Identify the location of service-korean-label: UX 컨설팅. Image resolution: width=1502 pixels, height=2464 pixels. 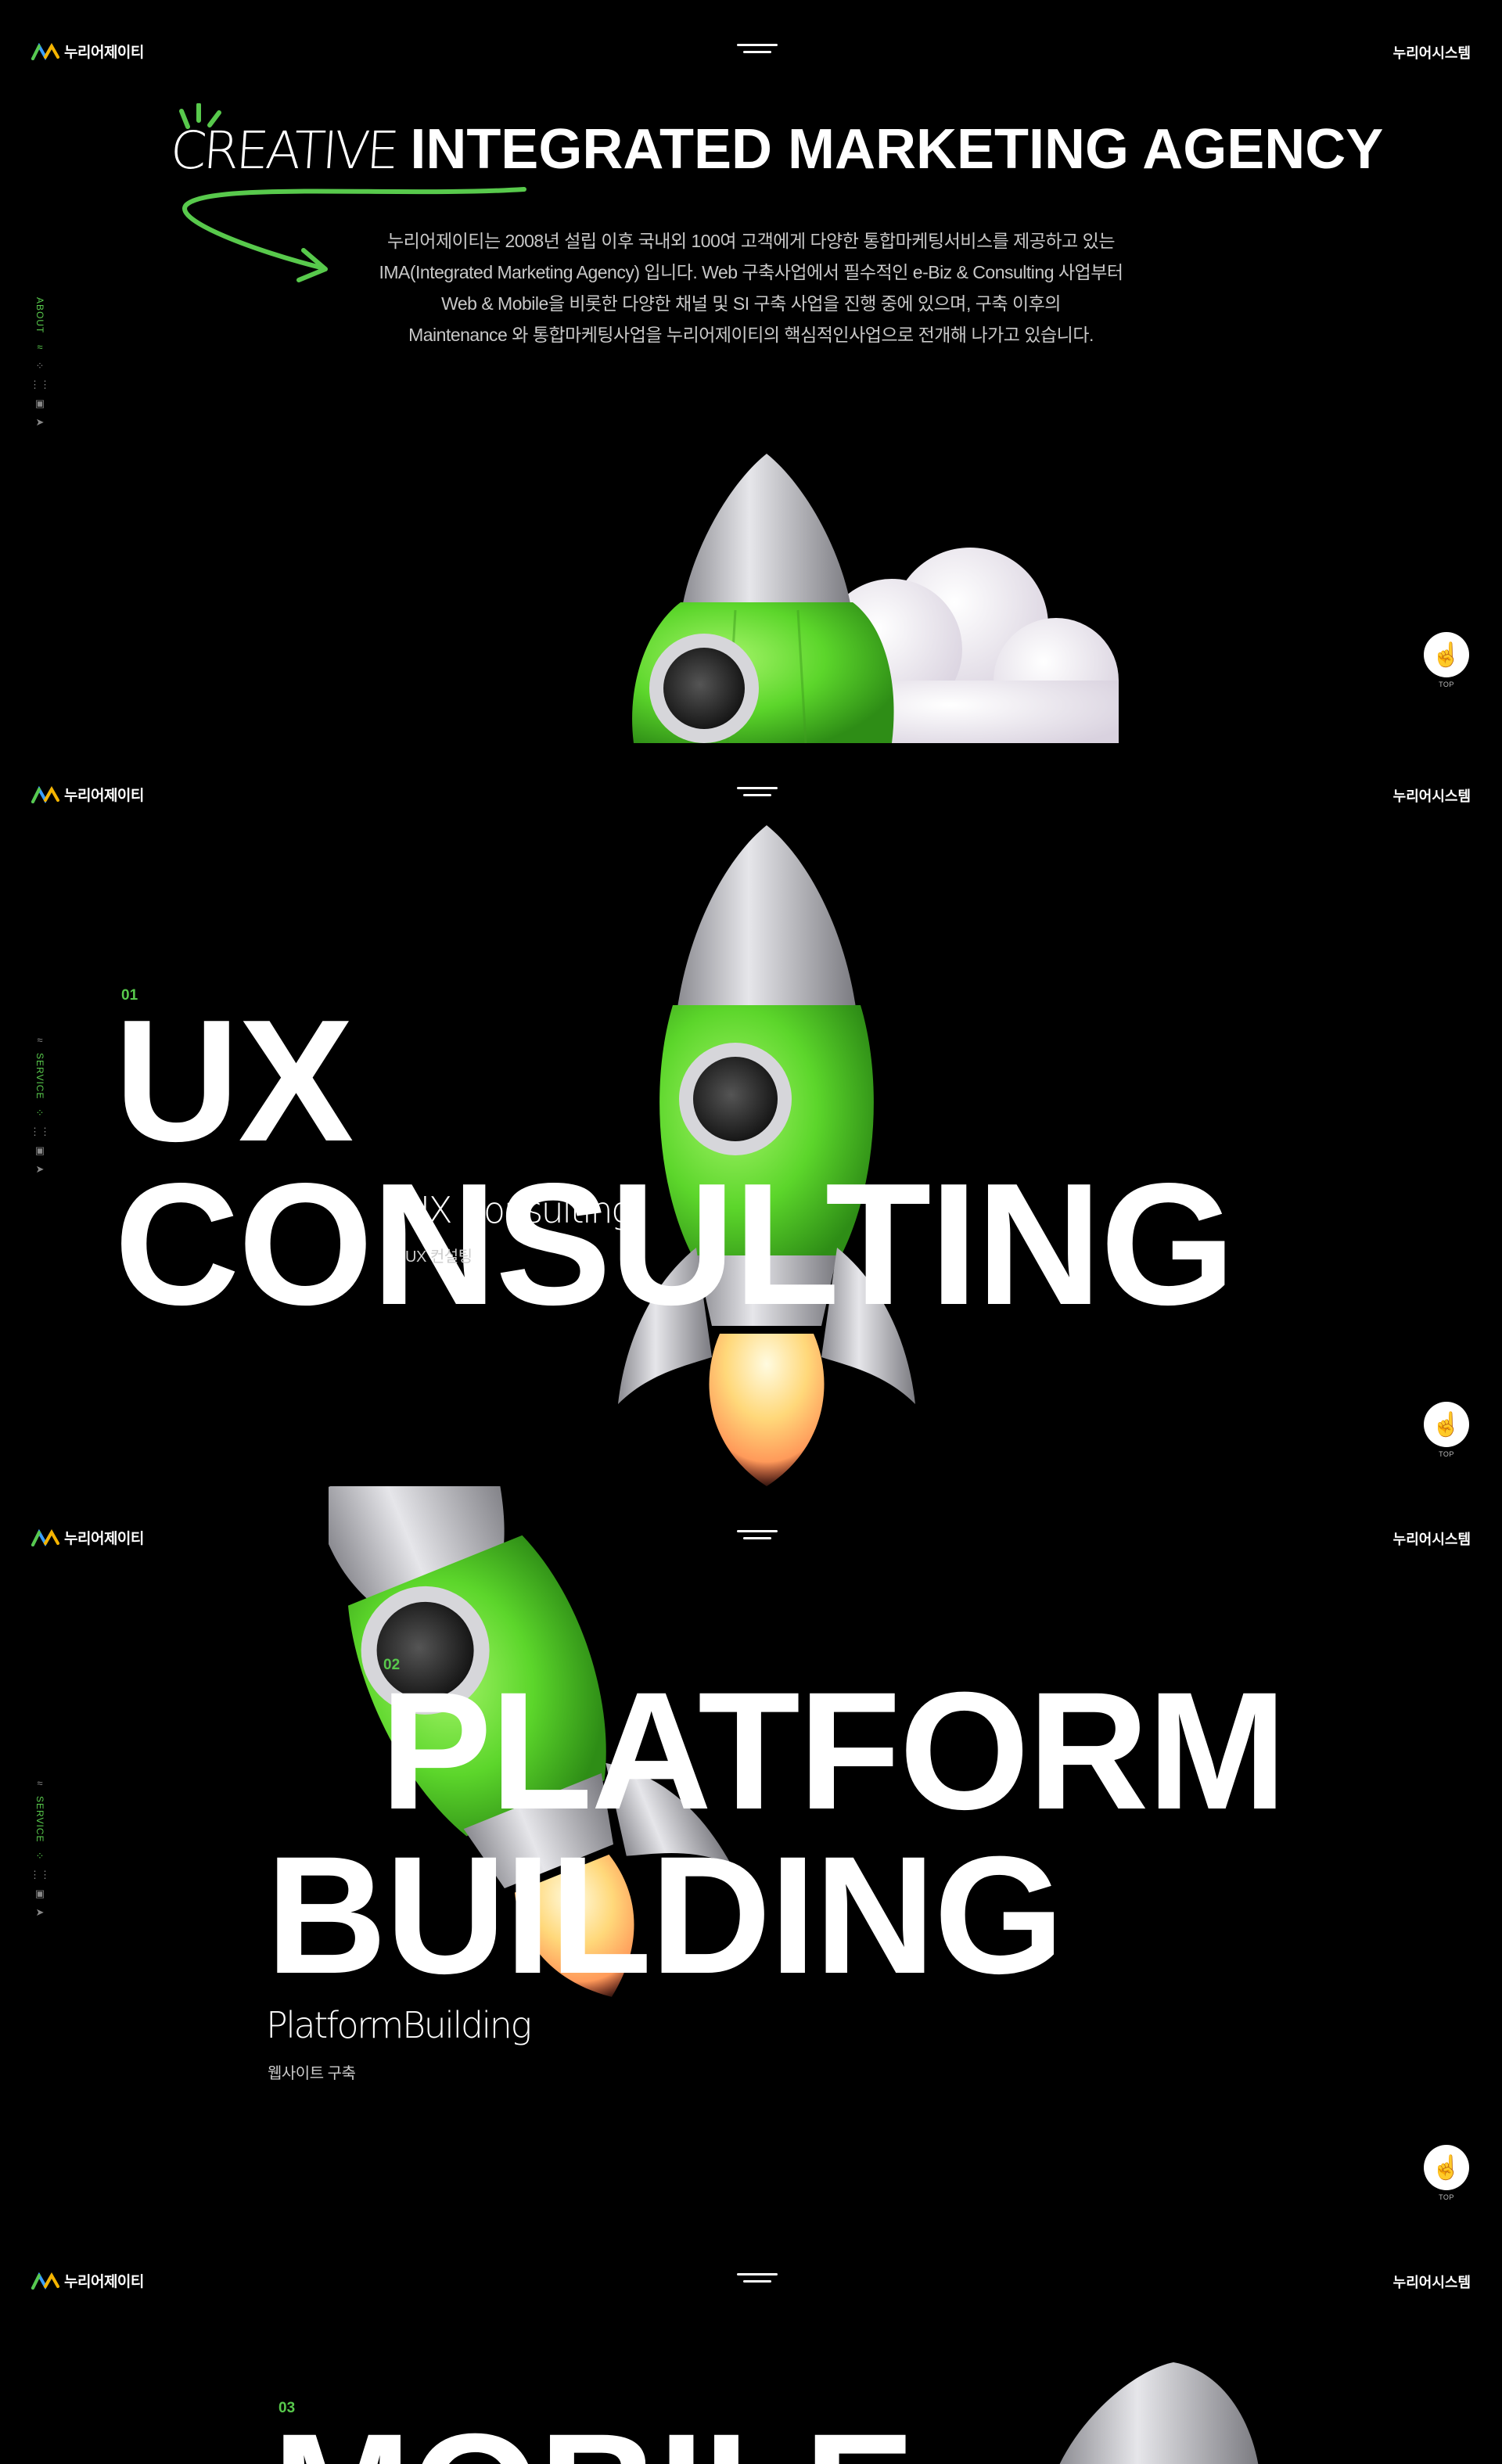
(439, 1257).